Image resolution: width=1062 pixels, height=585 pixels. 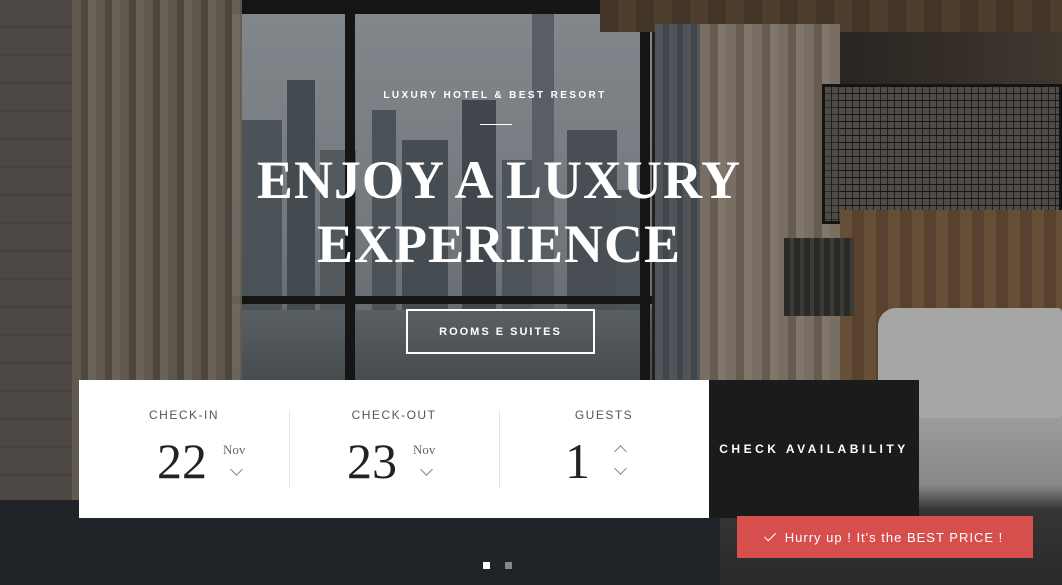 I want to click on checkin-field: CHECK-IN 22 Nov, so click(x=184, y=449).